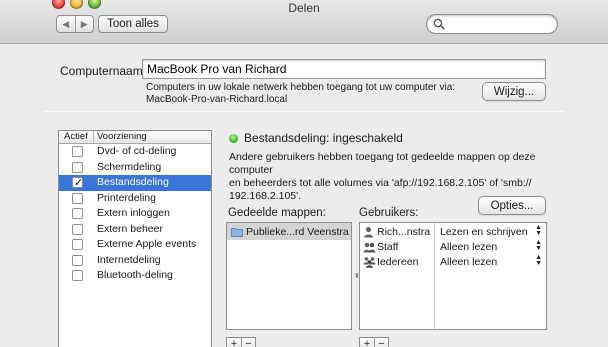 This screenshot has width=608, height=347. Describe the element at coordinates (297, 231) in the screenshot. I see `folder-name: Publieke...rd Veenstra` at that location.